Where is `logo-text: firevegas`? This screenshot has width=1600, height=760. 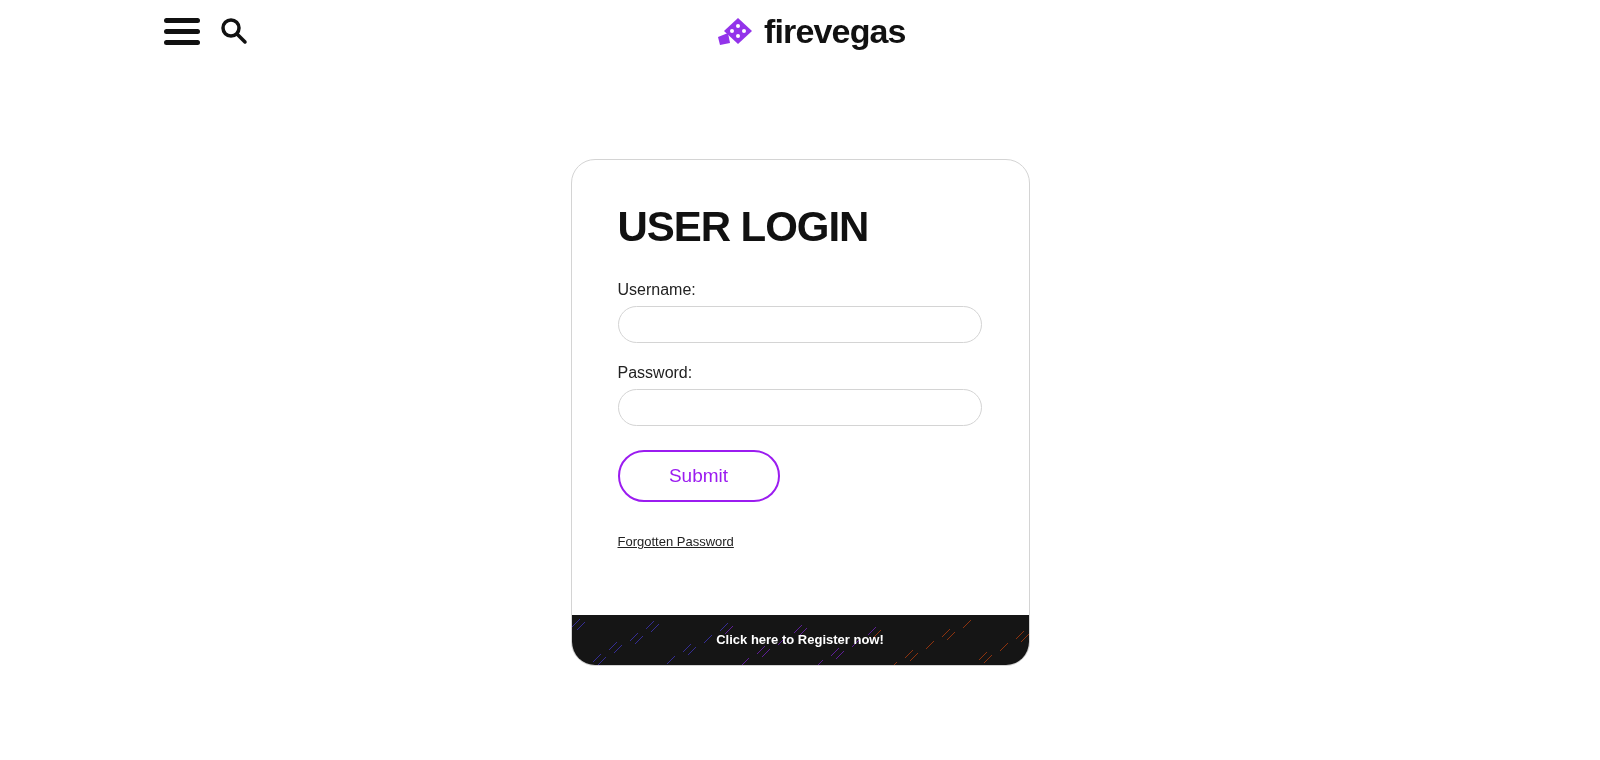 logo-text: firevegas is located at coordinates (835, 31).